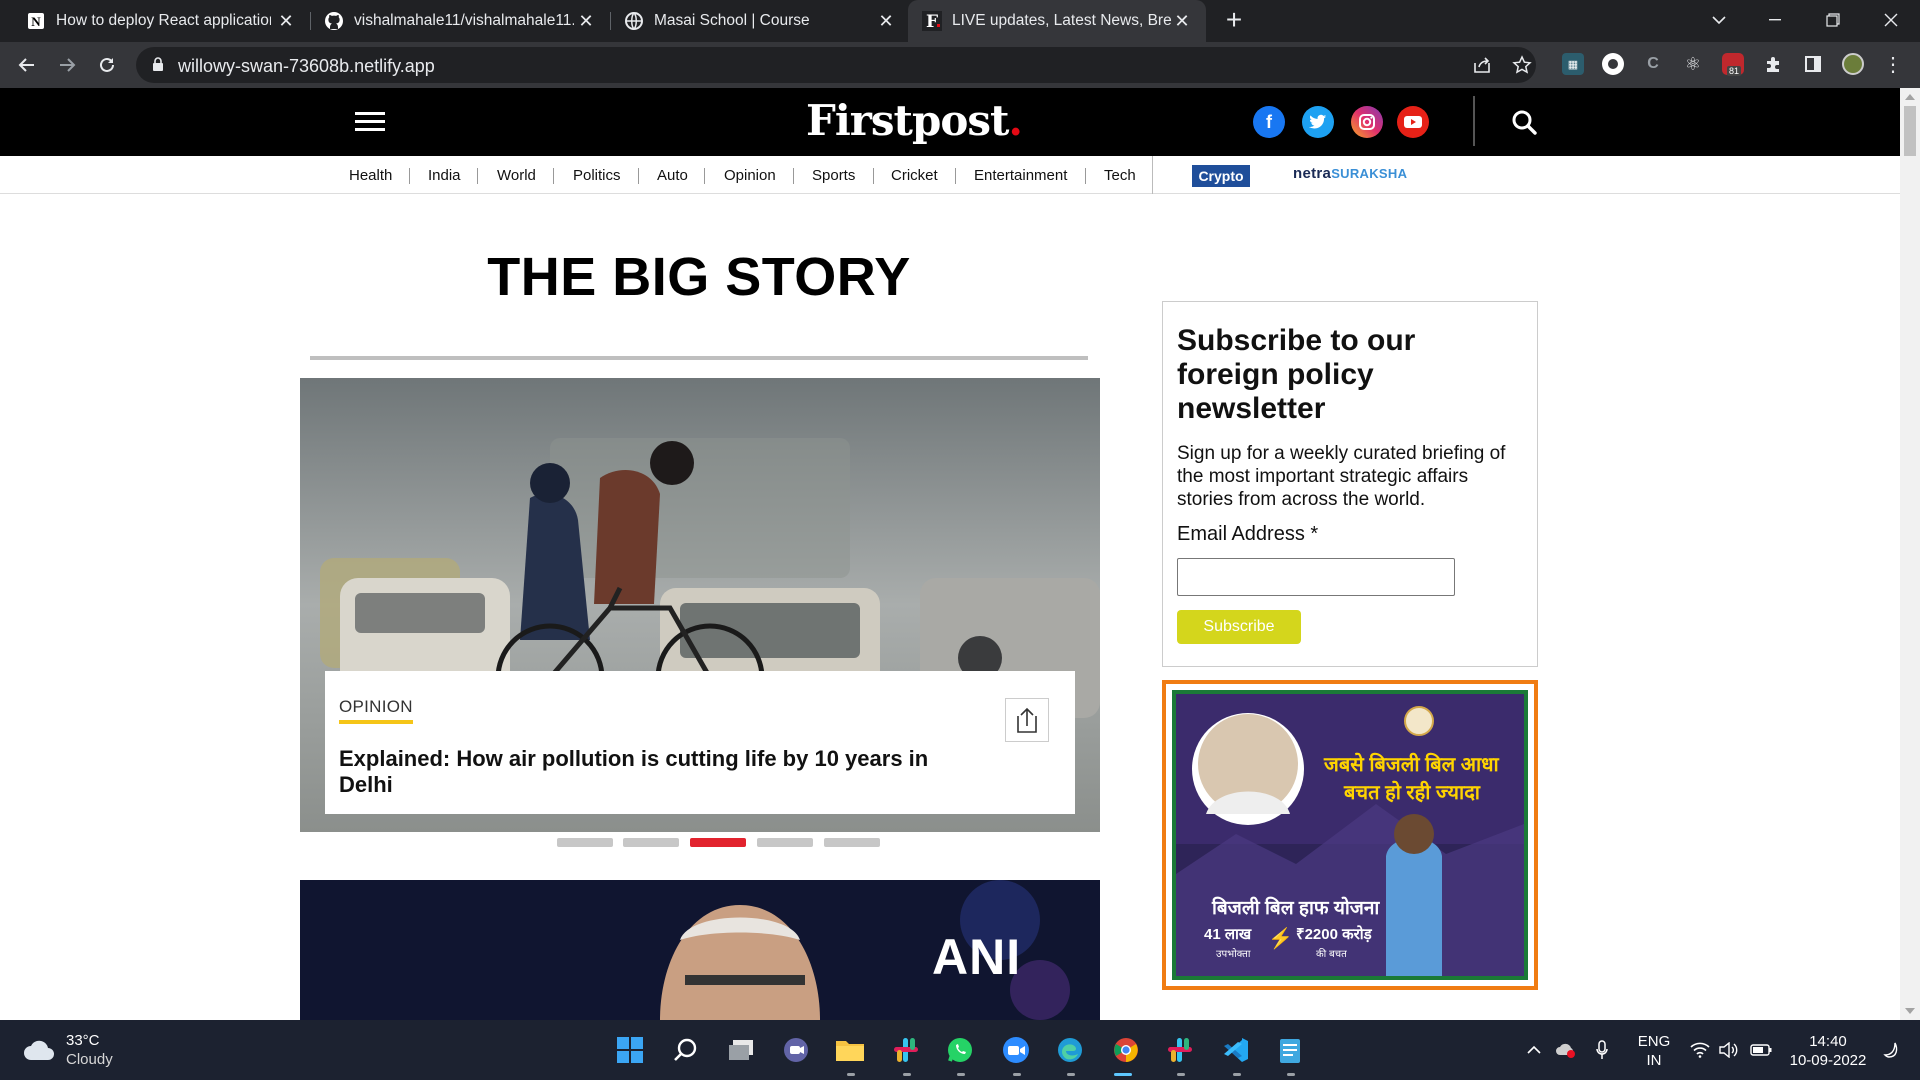  What do you see at coordinates (370, 122) in the screenshot?
I see `hamburger-menu-icon` at bounding box center [370, 122].